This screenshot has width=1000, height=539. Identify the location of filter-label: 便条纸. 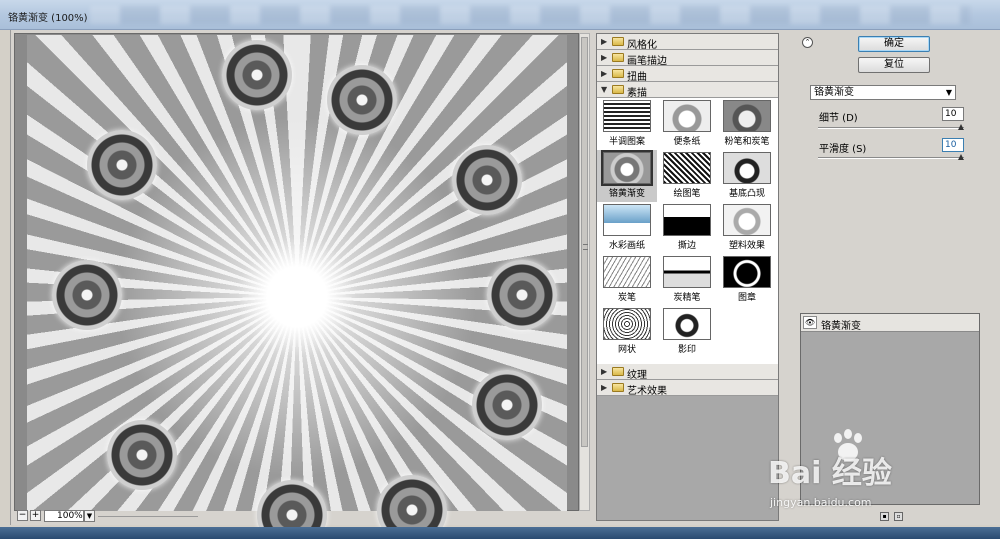
(687, 142).